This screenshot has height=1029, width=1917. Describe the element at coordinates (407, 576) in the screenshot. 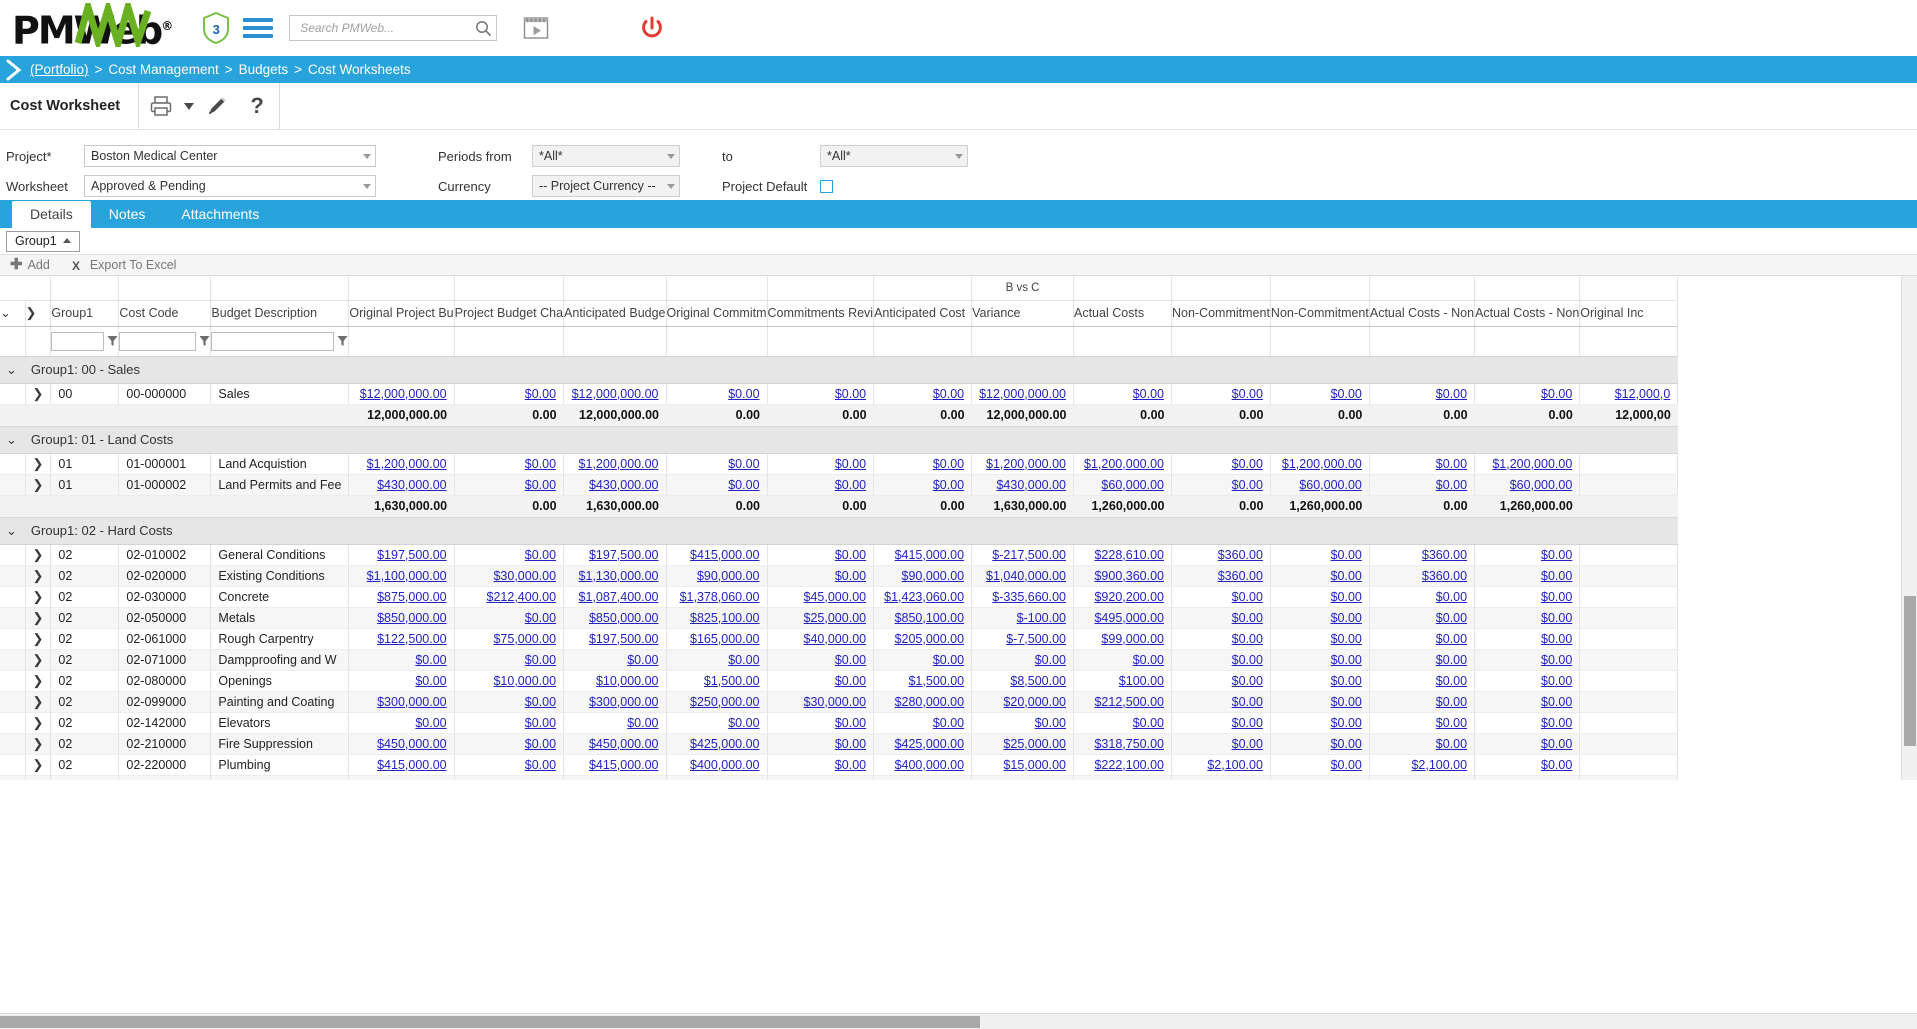

I see `amount-link: $1,100,000.00` at that location.